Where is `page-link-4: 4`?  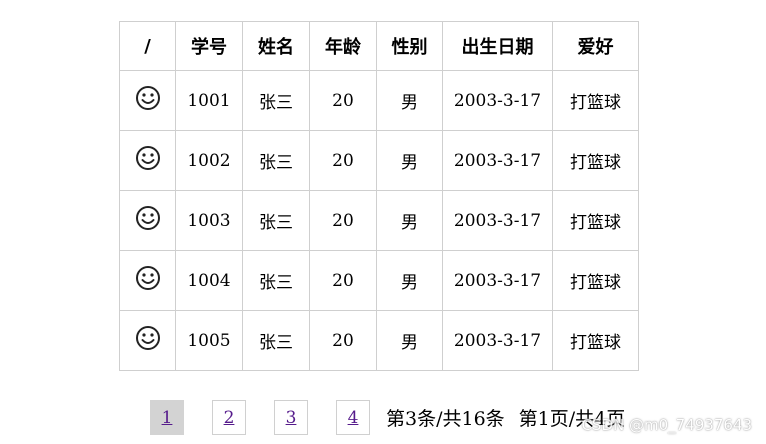 page-link-4: 4 is located at coordinates (353, 417).